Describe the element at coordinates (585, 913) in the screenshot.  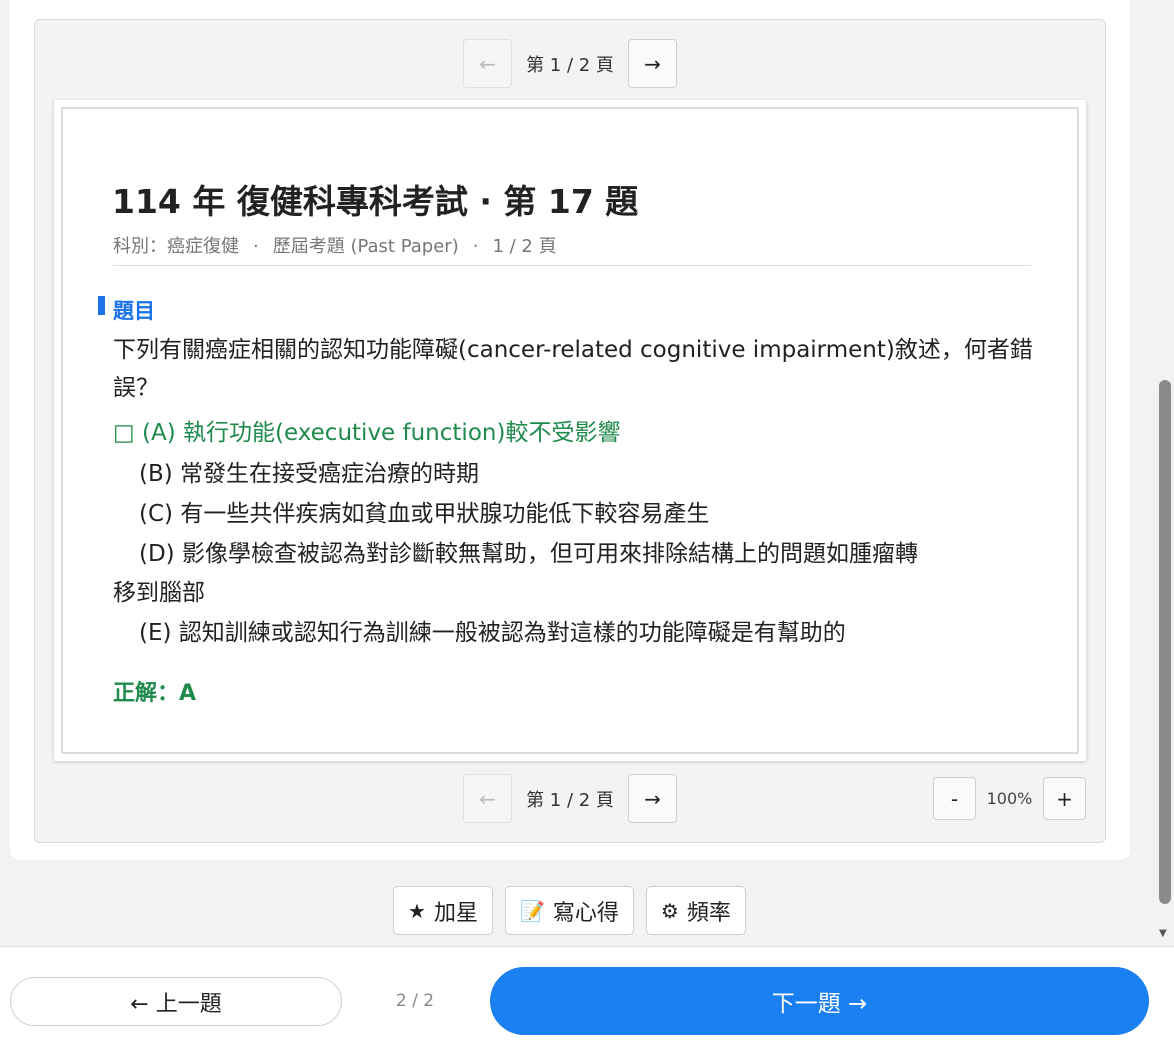
I see `write-note-label: 寫心得` at that location.